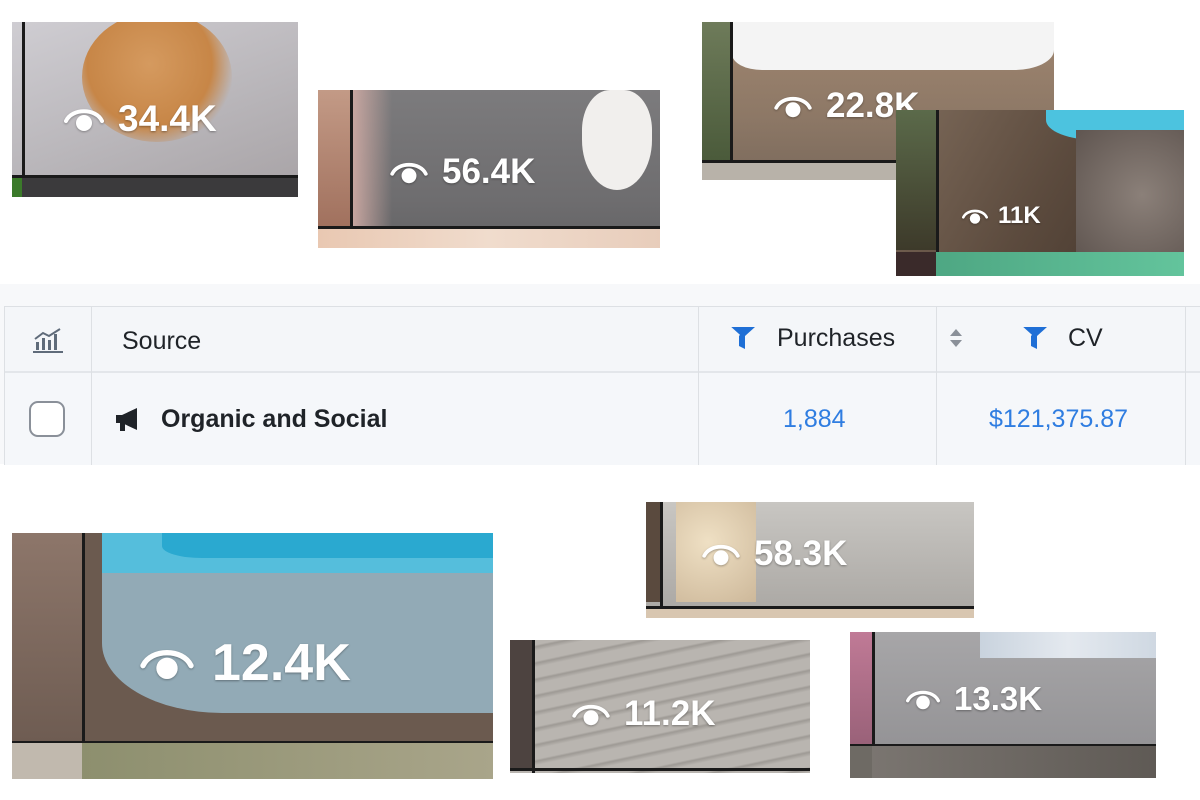 This screenshot has width=1200, height=800. What do you see at coordinates (602, 419) in the screenshot?
I see `table-row: Organic and Social 1,884 $121,375.87` at bounding box center [602, 419].